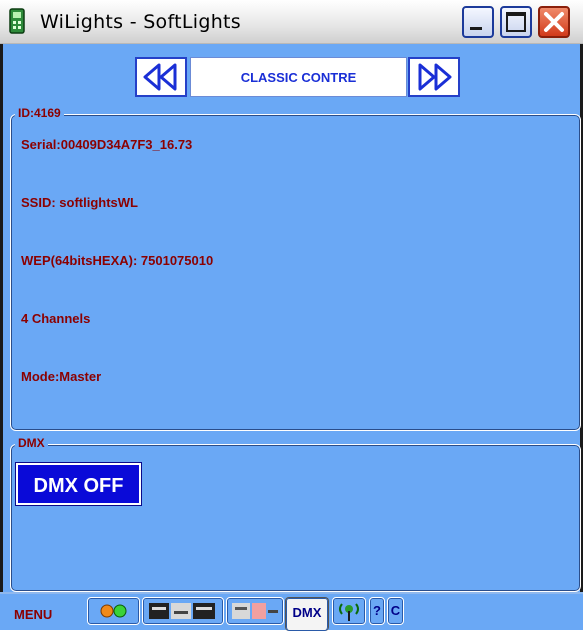 The height and width of the screenshot is (631, 583). I want to click on previous-device-button, so click(161, 77).